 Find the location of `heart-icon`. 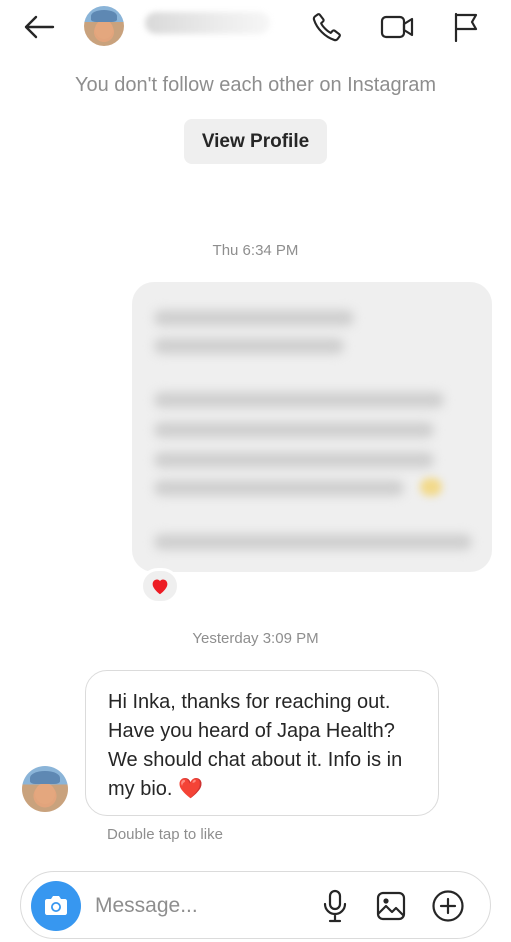

heart-icon is located at coordinates (160, 587).